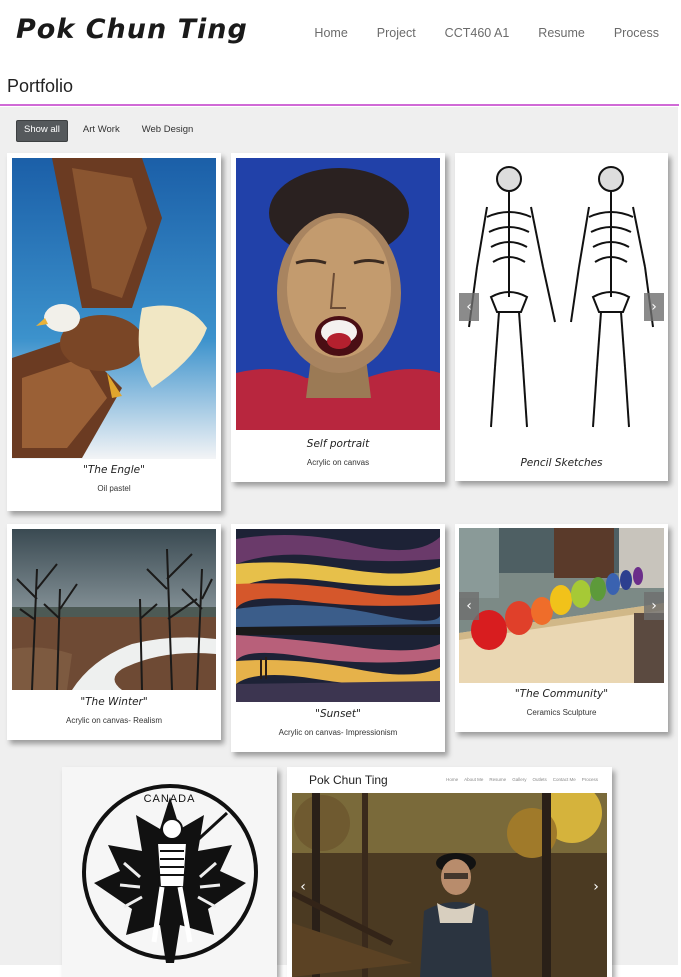  What do you see at coordinates (348, 780) in the screenshot?
I see `website-preview-title: Pok Chun Ting` at bounding box center [348, 780].